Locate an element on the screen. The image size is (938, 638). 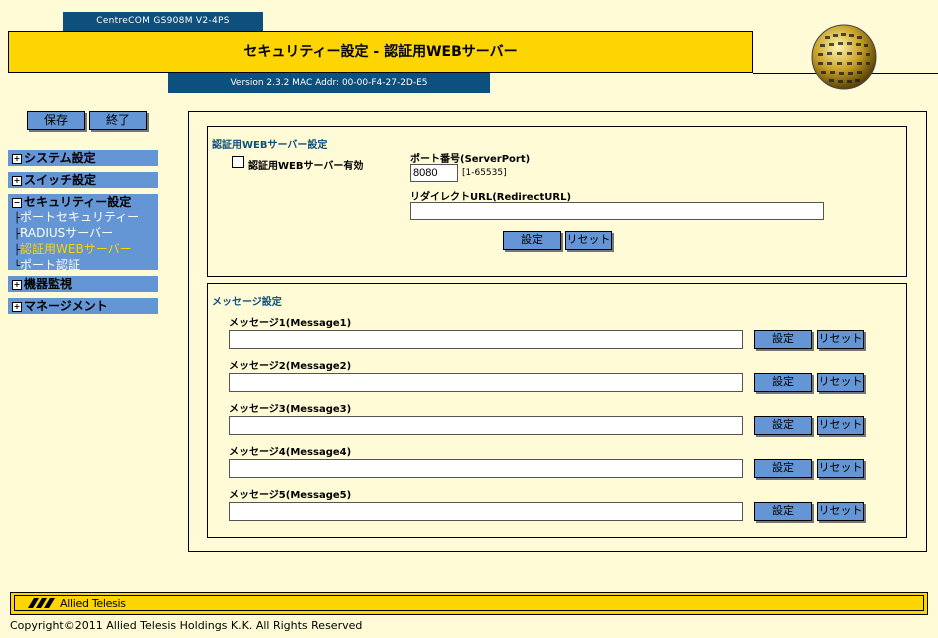
sidebar-item-system: + システム設定 is located at coordinates (83, 158).